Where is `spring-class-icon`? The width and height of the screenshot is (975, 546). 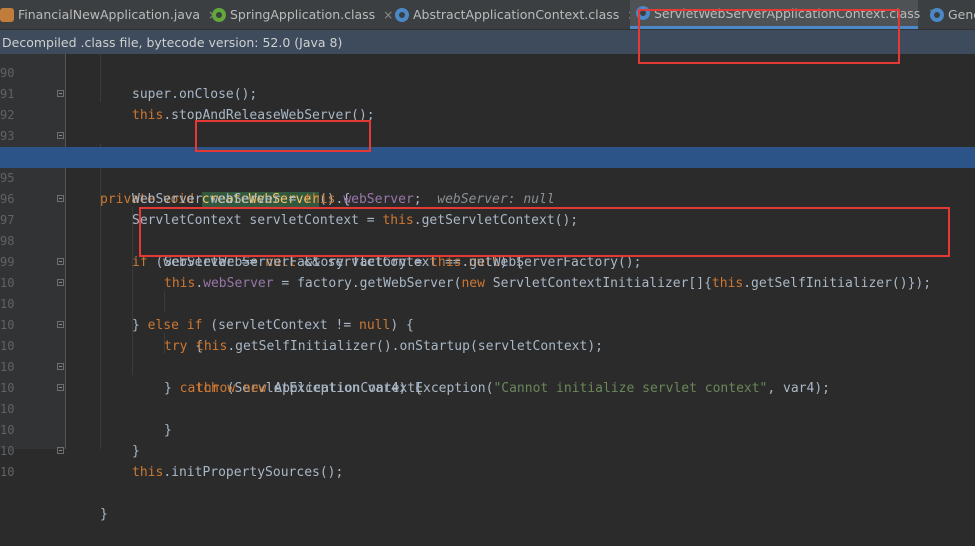
spring-class-icon is located at coordinates (219, 14).